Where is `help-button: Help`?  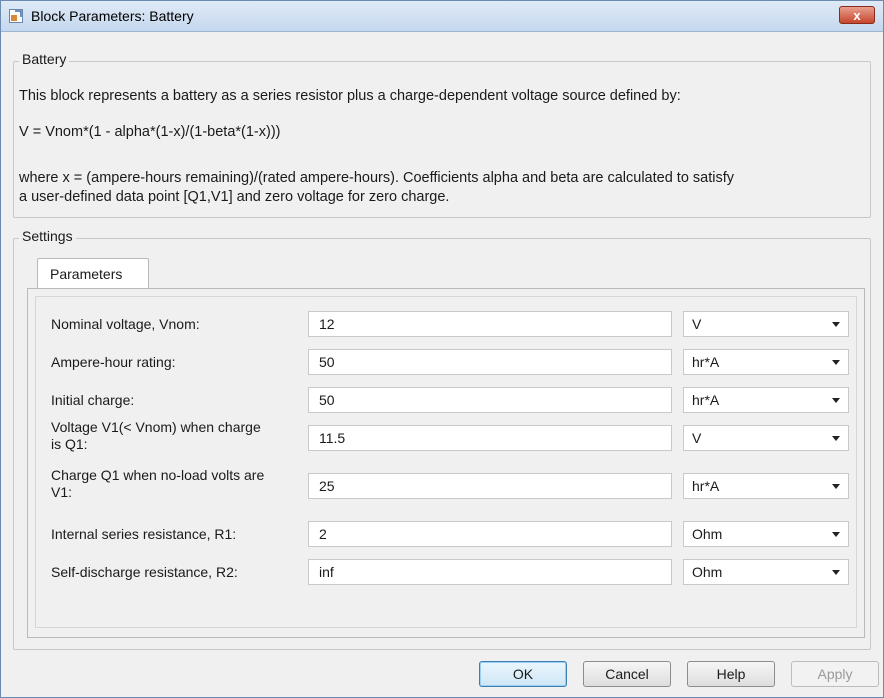
help-button: Help is located at coordinates (731, 674).